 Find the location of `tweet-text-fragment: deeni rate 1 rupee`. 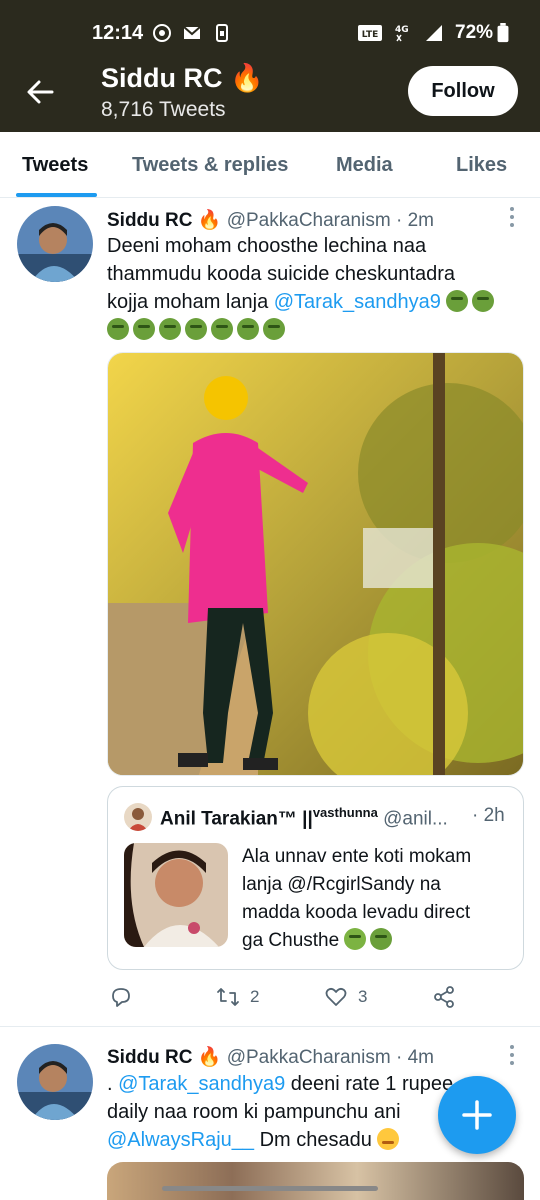

tweet-text-fragment: deeni rate 1 rupee is located at coordinates (369, 1084).